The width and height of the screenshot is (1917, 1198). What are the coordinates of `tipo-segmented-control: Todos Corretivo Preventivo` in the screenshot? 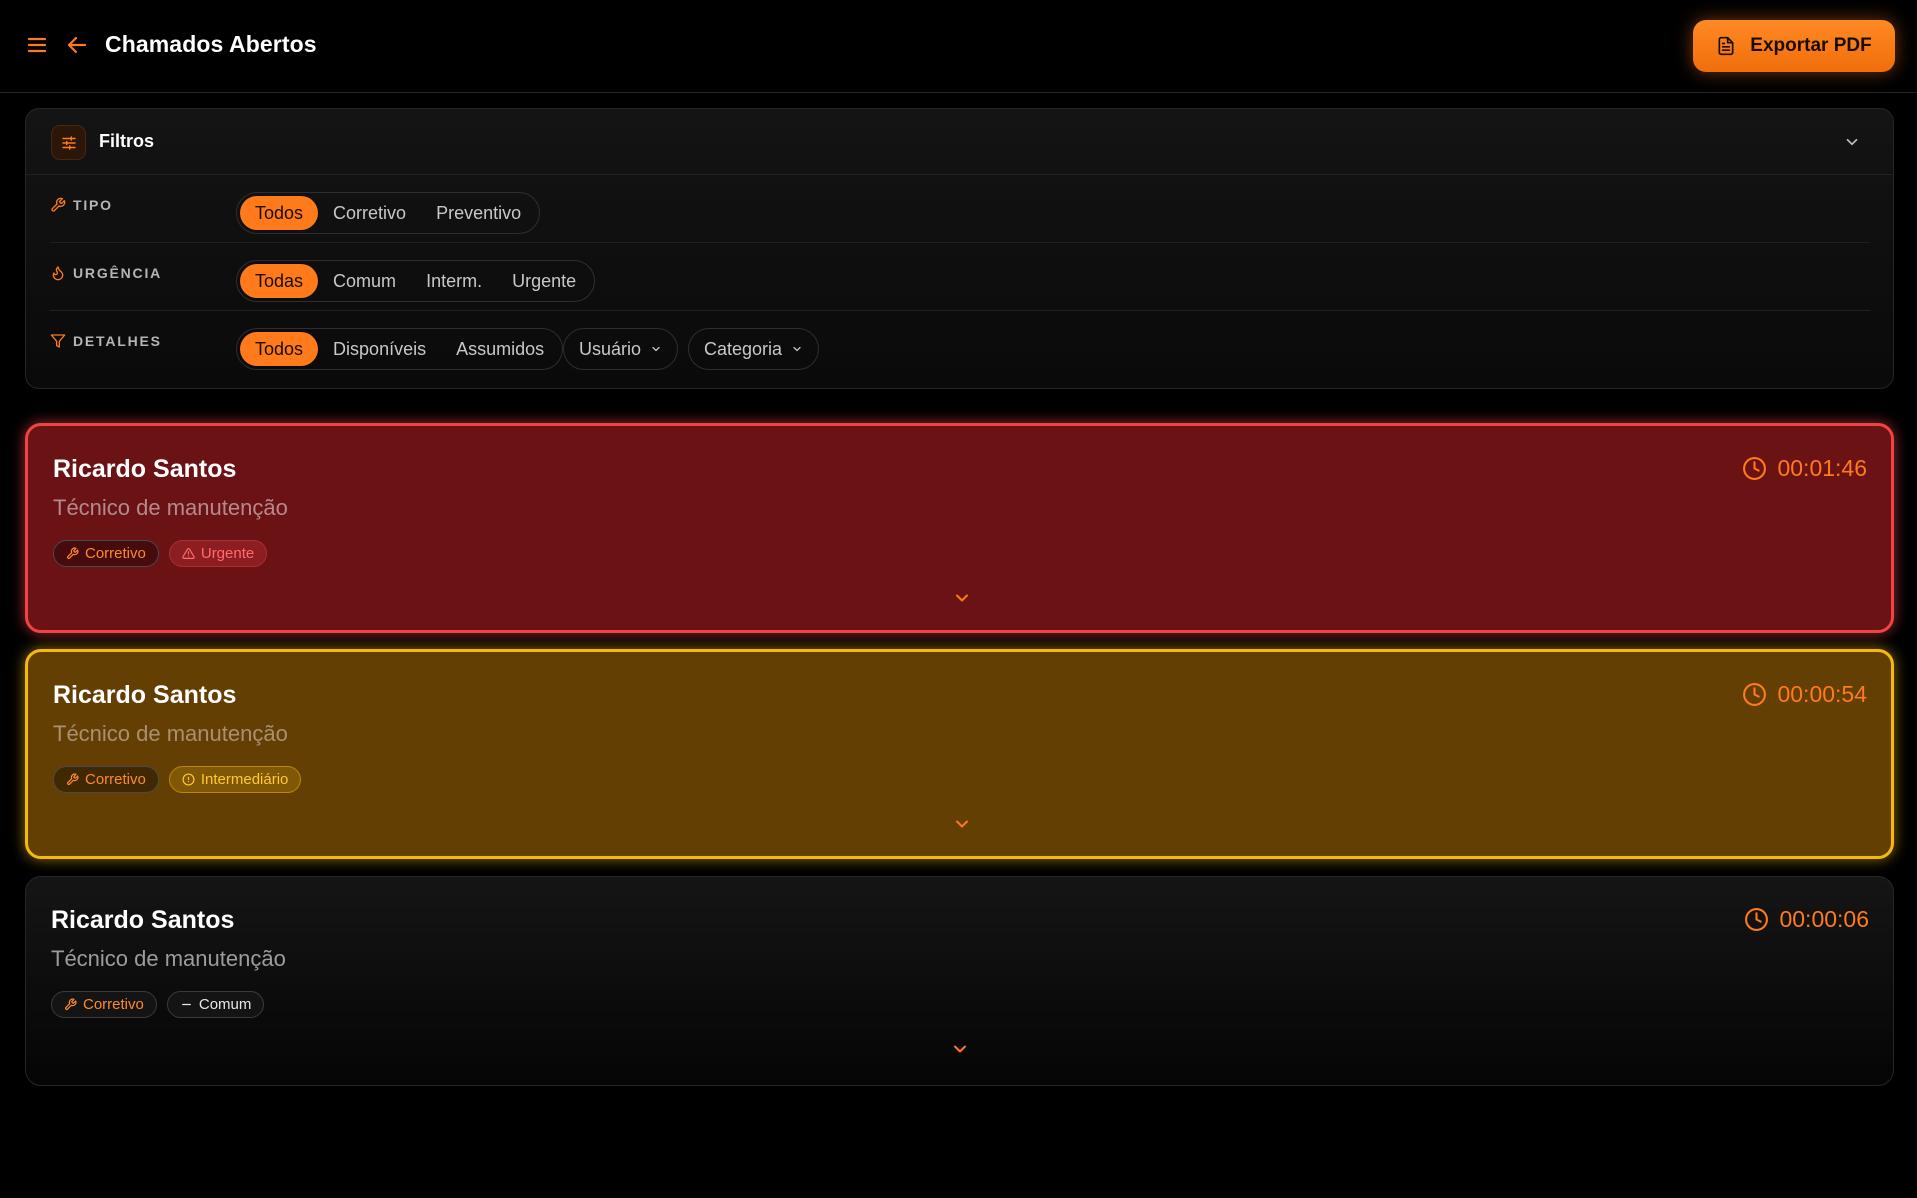 It's located at (388, 213).